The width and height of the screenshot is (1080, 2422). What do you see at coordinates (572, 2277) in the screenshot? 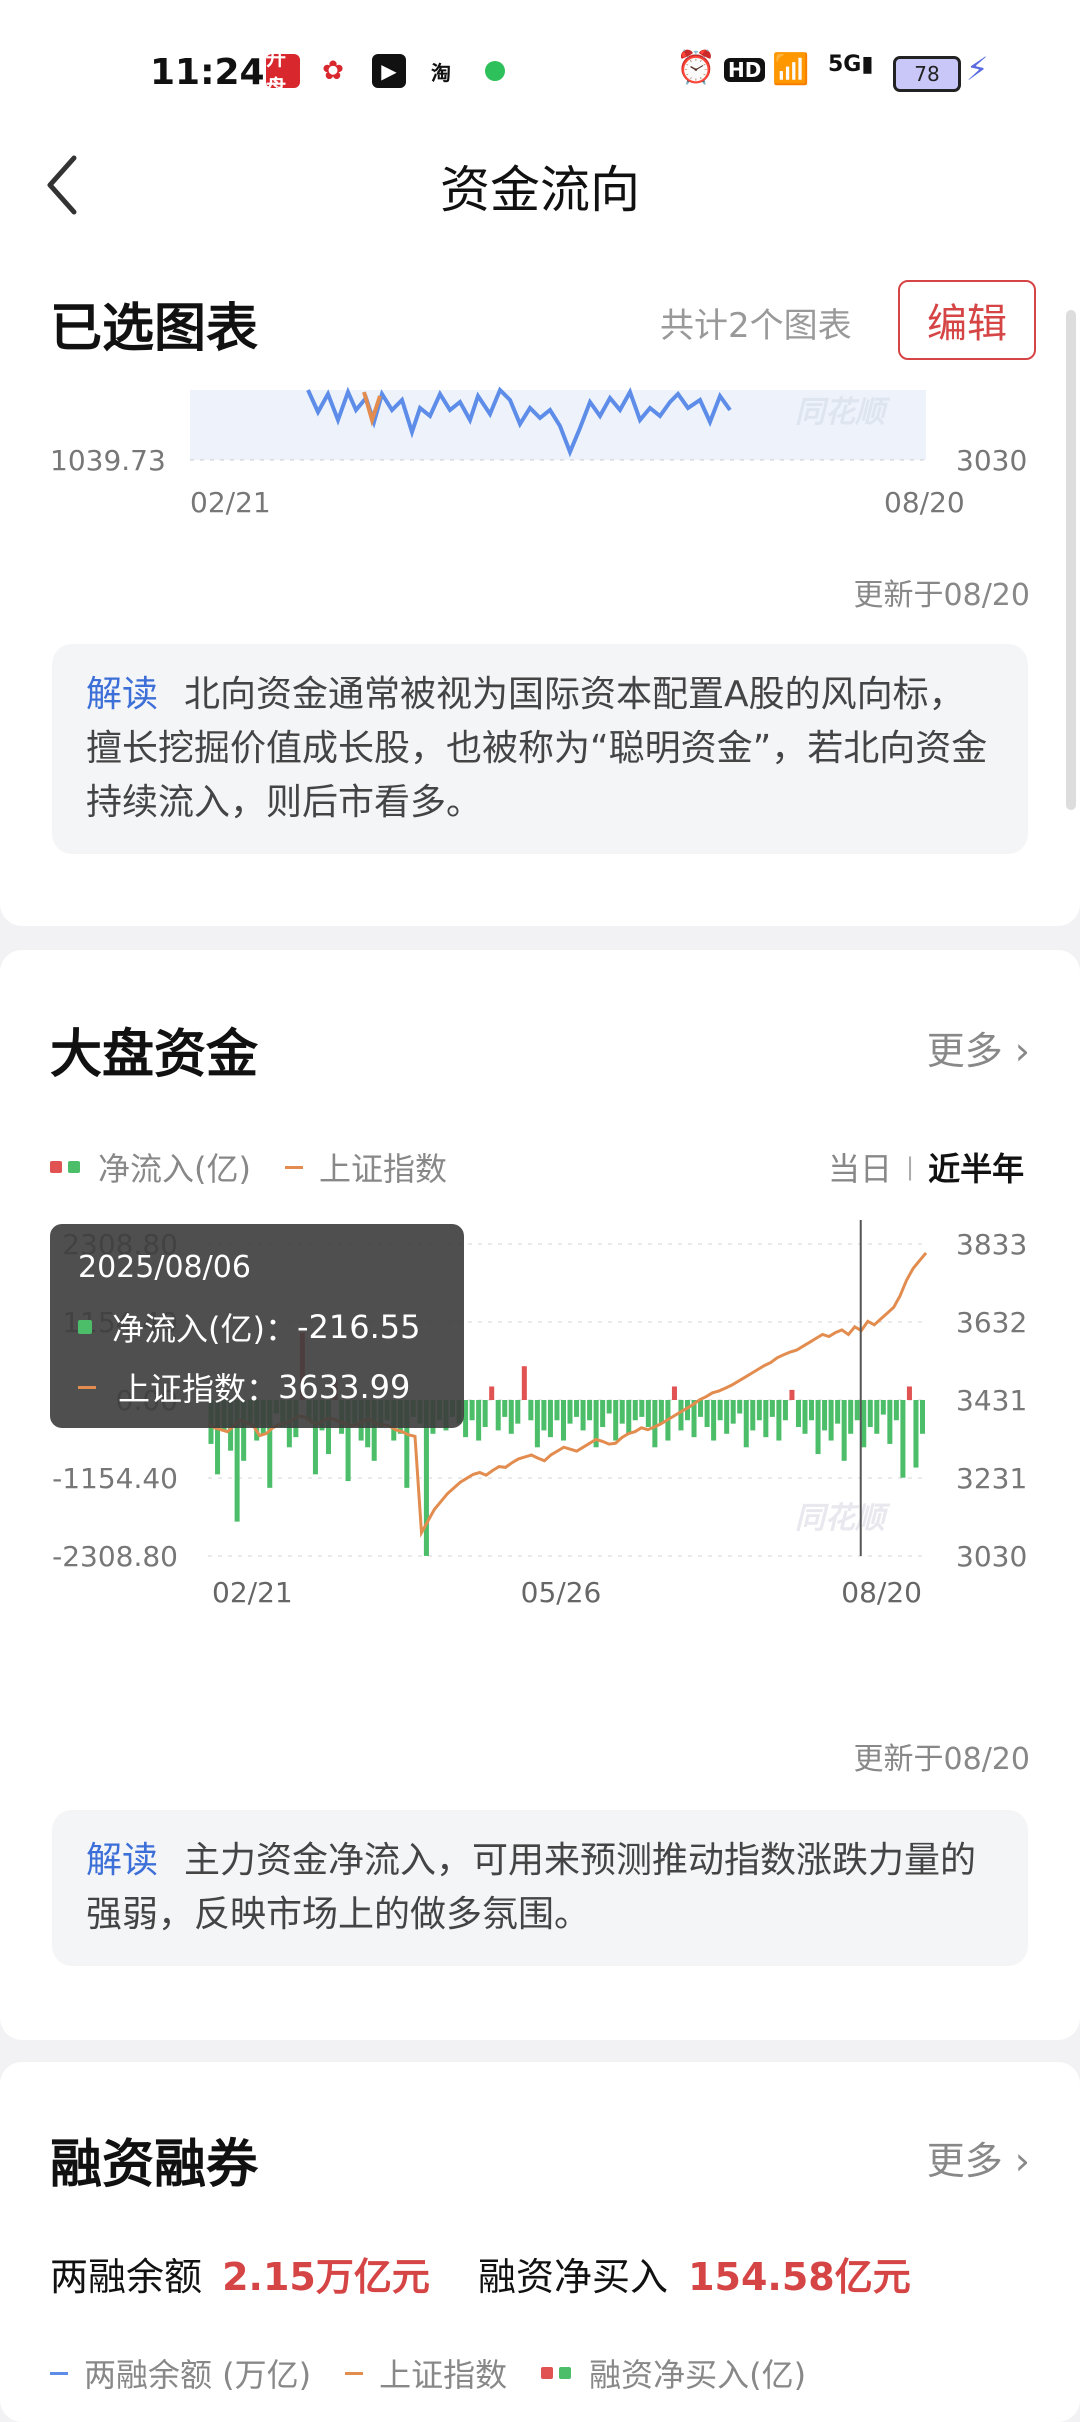
I see `net-buy-label: 融资净买入` at bounding box center [572, 2277].